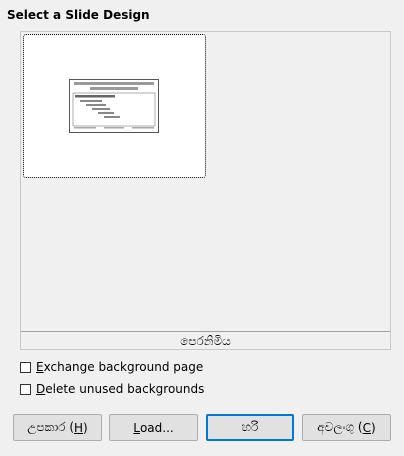 Image resolution: width=404 pixels, height=456 pixels. I want to click on ok-button: හරි, so click(250, 427).